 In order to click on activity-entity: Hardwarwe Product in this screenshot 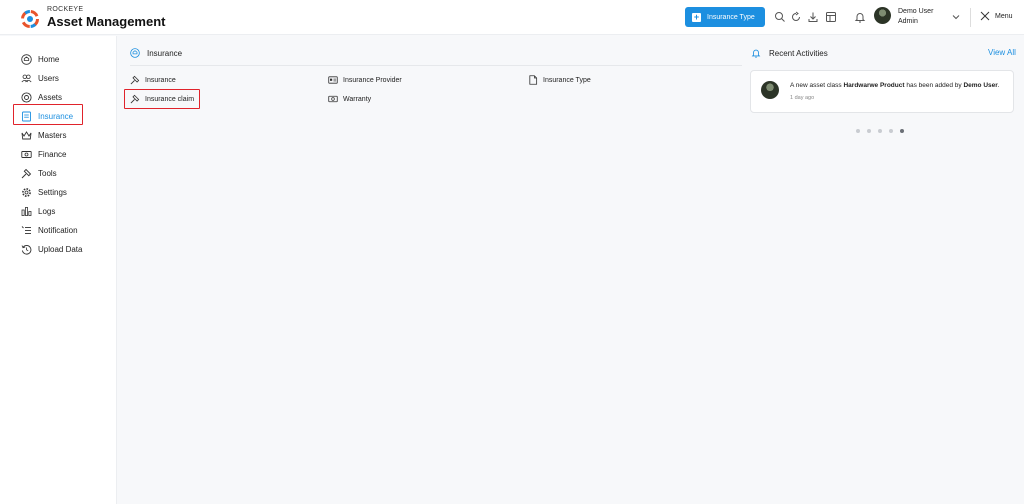, I will do `click(874, 85)`.